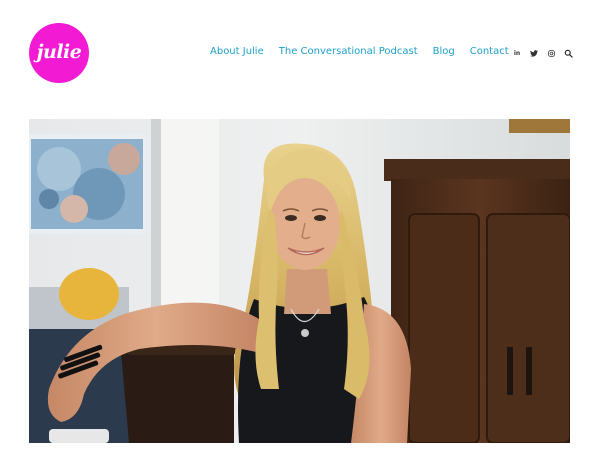  I want to click on twitter-icon, so click(534, 53).